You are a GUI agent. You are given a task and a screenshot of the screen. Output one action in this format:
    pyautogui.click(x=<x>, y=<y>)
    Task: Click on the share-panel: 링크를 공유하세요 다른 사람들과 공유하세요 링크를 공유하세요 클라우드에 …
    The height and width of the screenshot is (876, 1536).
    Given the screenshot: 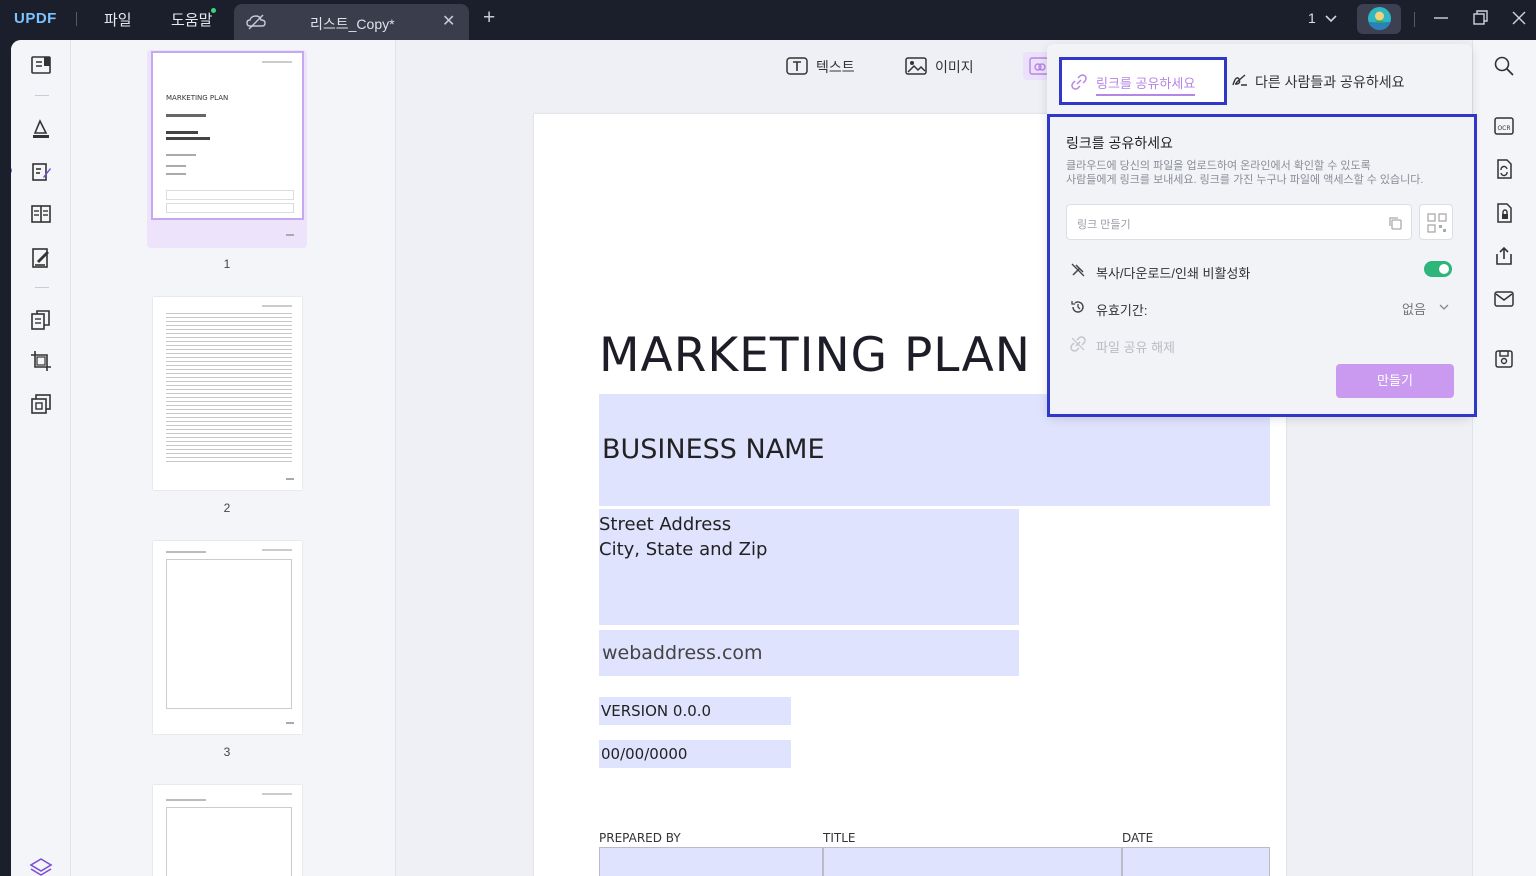 What is the action you would take?
    pyautogui.click(x=1262, y=230)
    